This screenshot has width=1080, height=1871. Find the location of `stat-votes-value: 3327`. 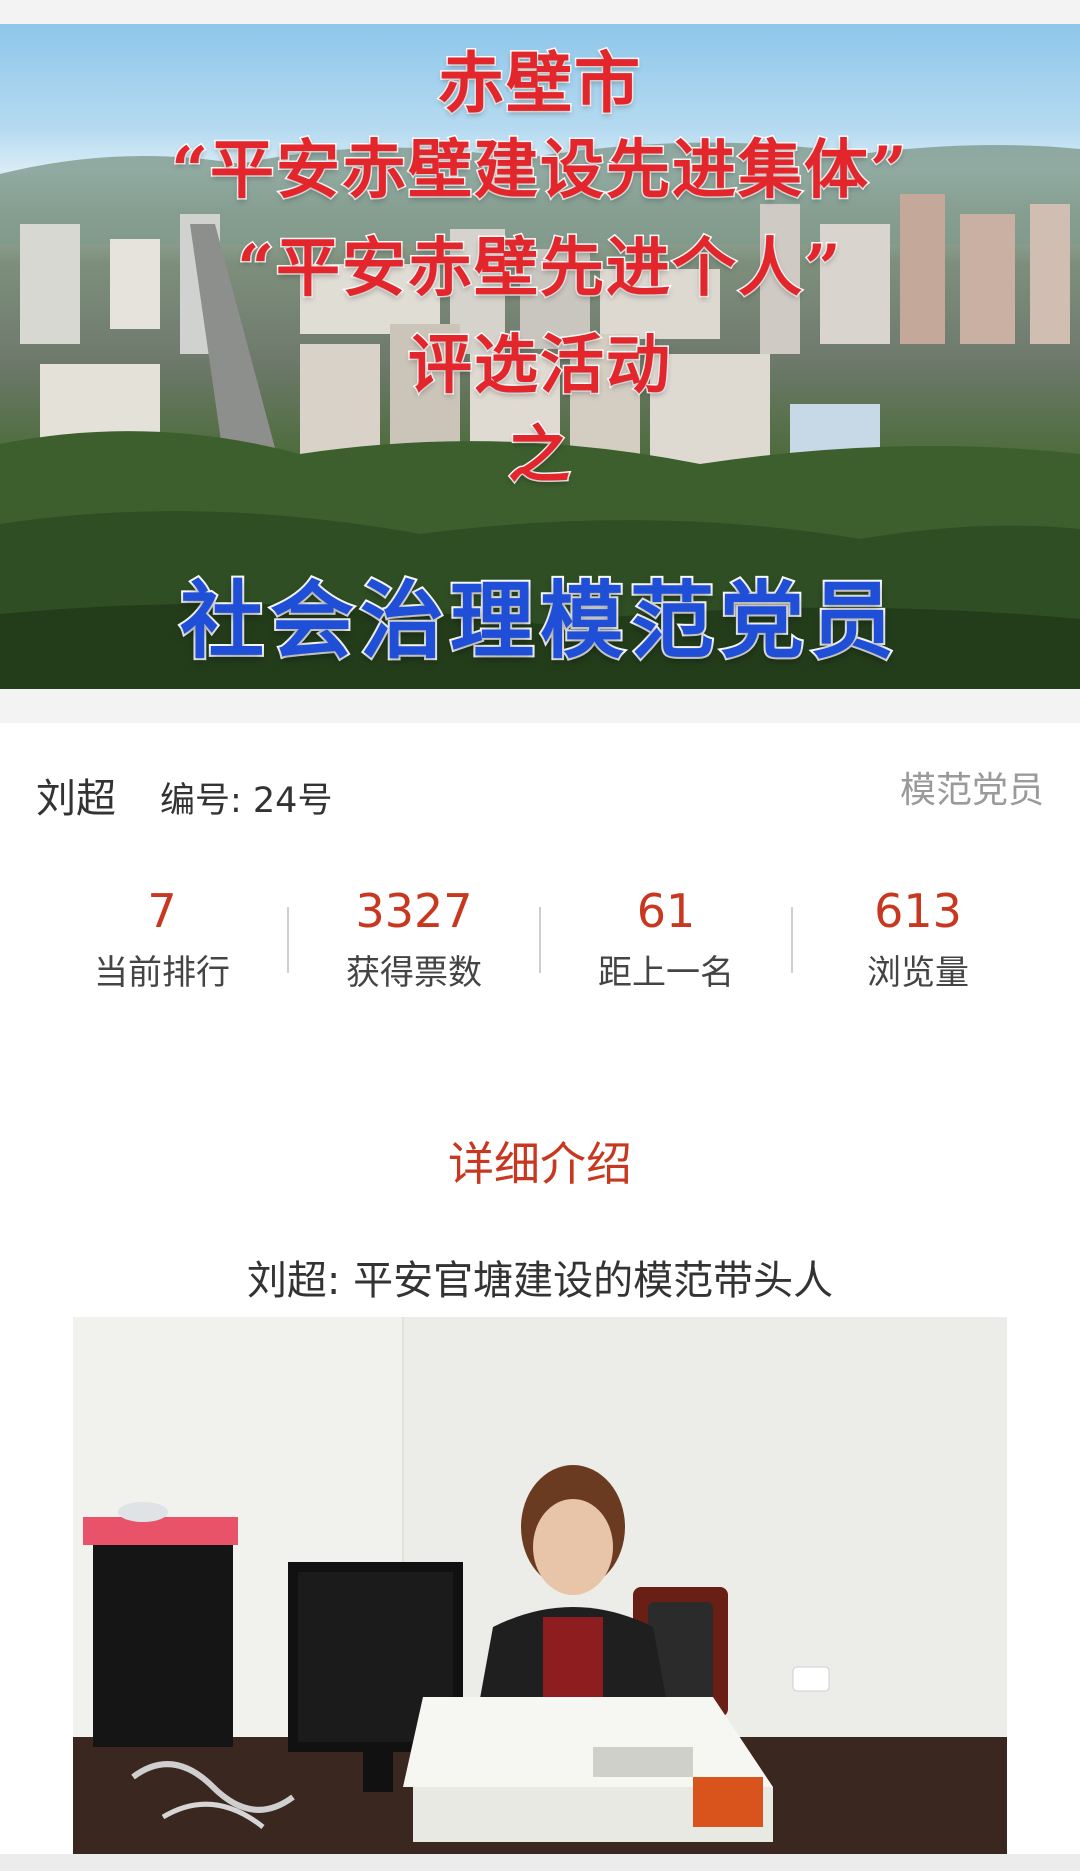

stat-votes-value: 3327 is located at coordinates (414, 911).